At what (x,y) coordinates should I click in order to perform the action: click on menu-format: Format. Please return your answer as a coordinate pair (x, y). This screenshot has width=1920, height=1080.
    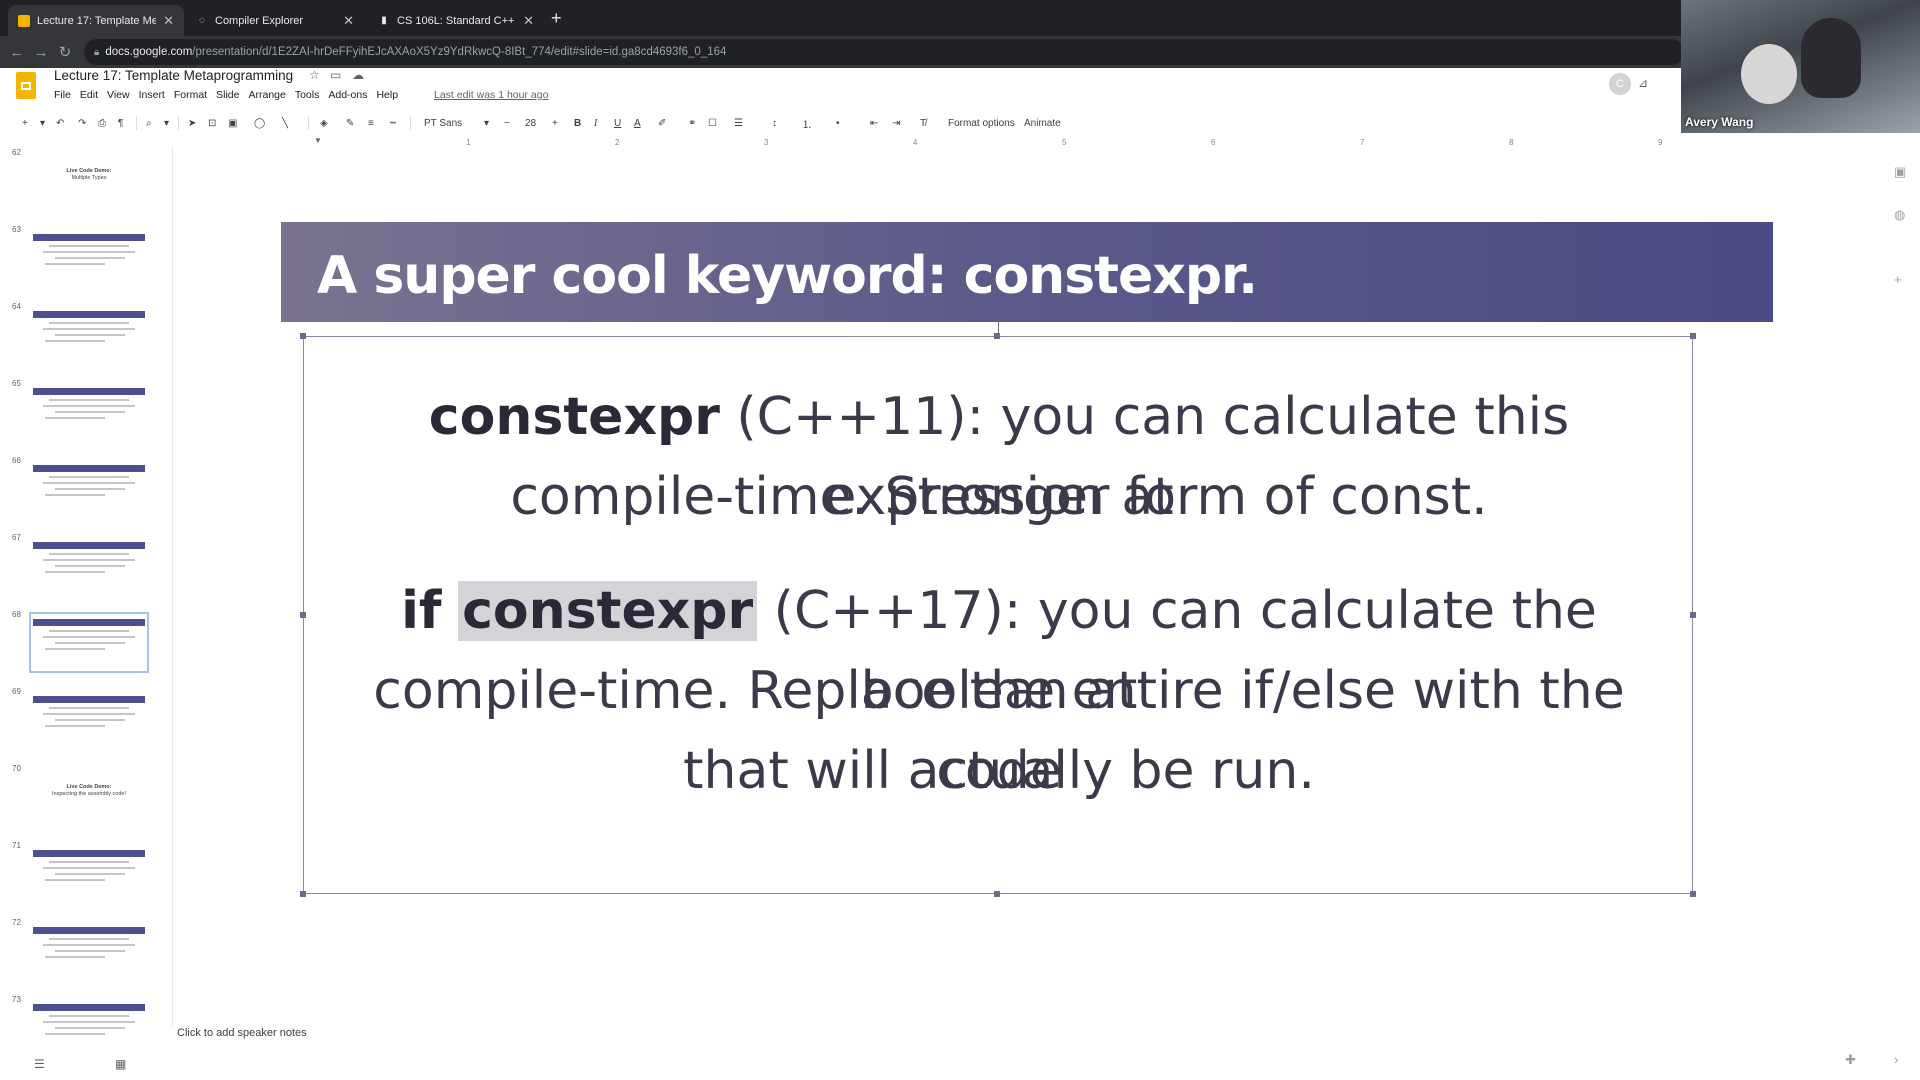
    Looking at the image, I should click on (193, 95).